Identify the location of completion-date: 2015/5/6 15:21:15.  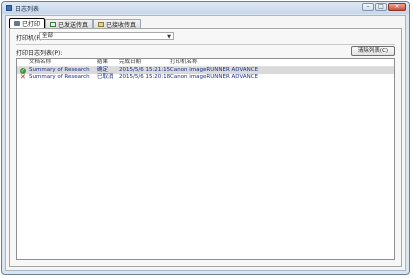
(145, 70).